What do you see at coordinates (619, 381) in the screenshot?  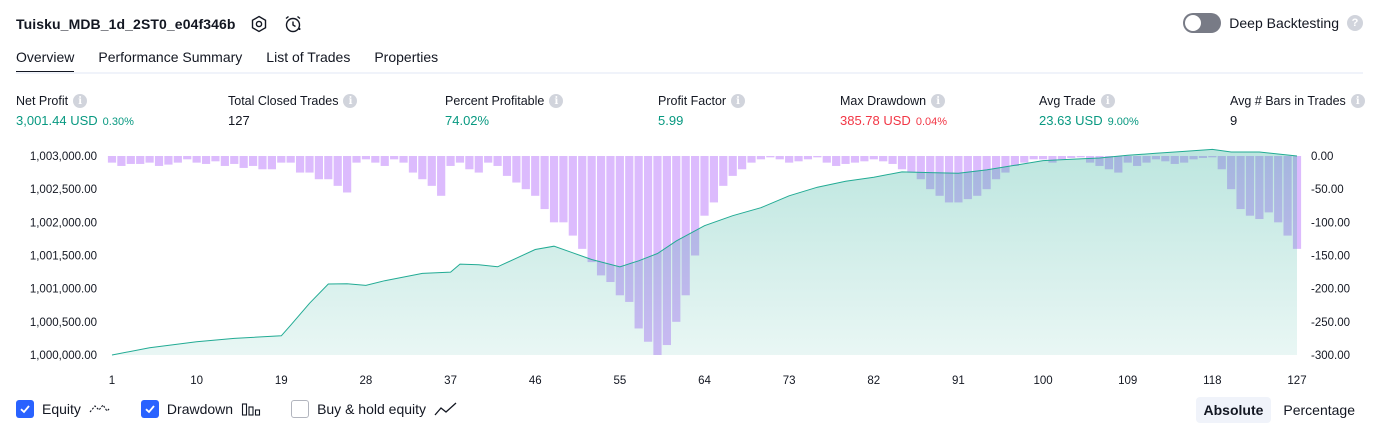 I see `x-axis-tick: 55` at bounding box center [619, 381].